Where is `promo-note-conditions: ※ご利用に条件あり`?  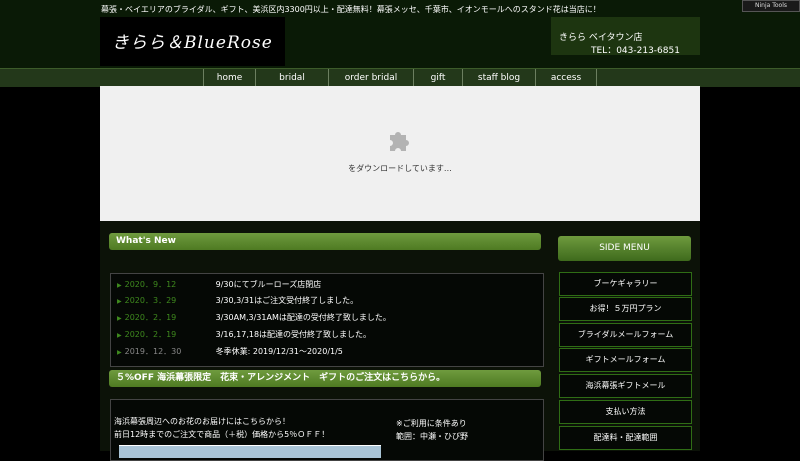
promo-note-conditions: ※ご利用に条件あり is located at coordinates (431, 423).